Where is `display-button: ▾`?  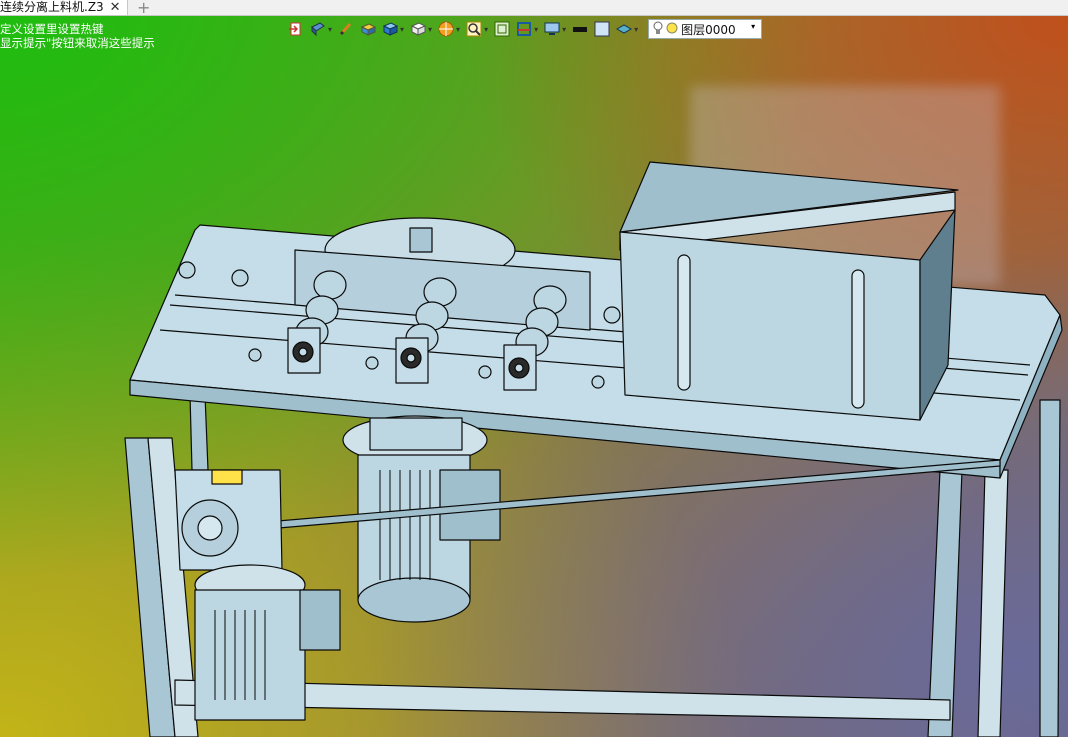
display-button: ▾ is located at coordinates (555, 29).